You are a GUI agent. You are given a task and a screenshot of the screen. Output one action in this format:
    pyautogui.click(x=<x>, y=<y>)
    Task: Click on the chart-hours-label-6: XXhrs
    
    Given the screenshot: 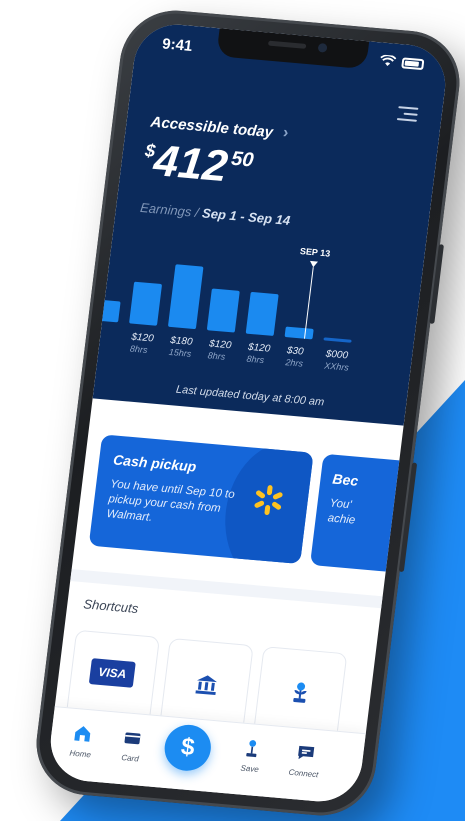 What is the action you would take?
    pyautogui.click(x=336, y=366)
    